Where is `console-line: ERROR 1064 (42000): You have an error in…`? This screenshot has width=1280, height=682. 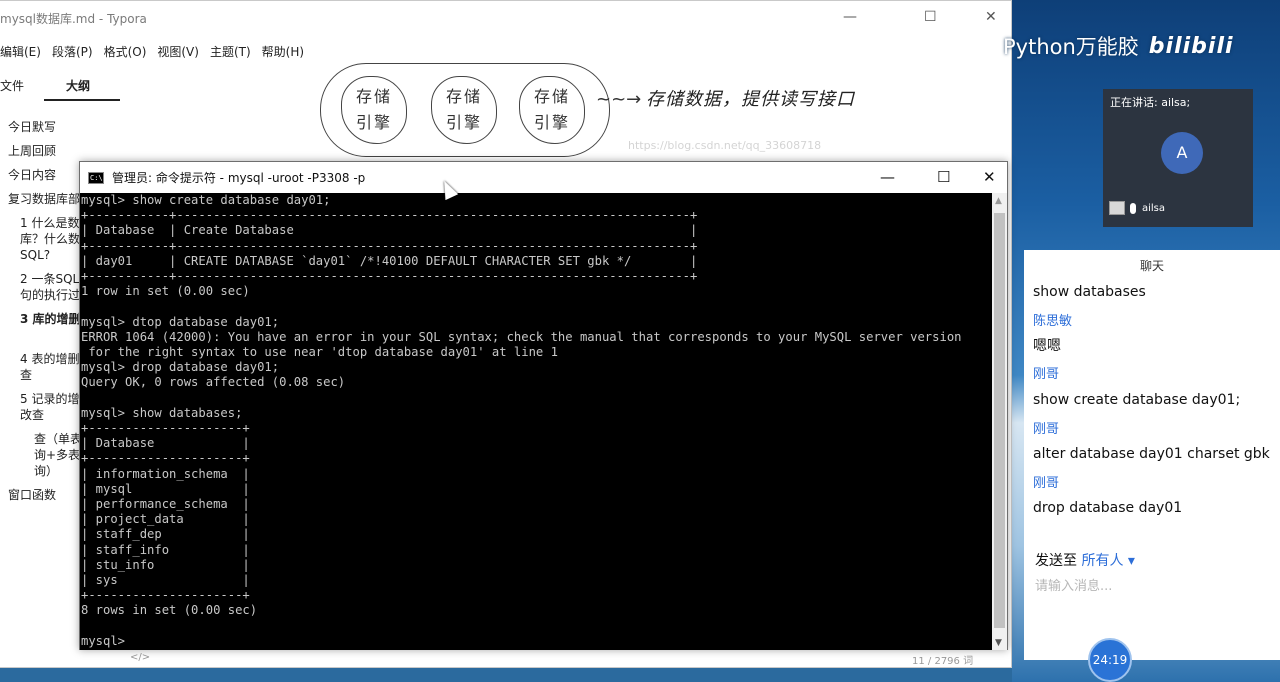
console-line: ERROR 1064 (42000): You have an error in… is located at coordinates (521, 336).